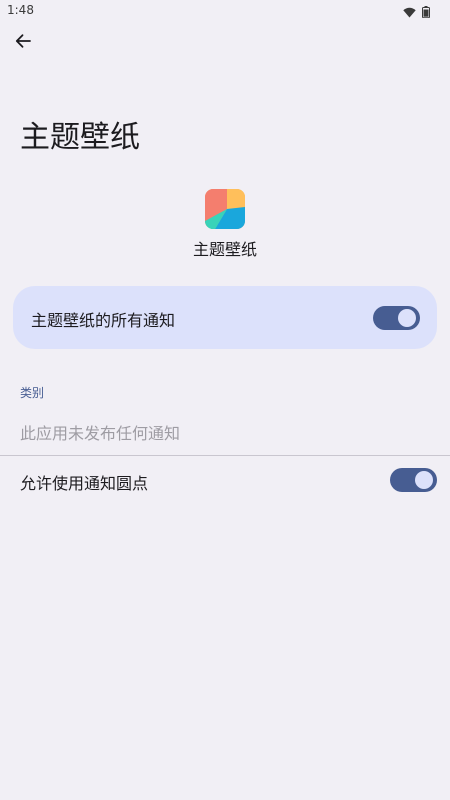 This screenshot has width=450, height=800. Describe the element at coordinates (426, 12) in the screenshot. I see `battery-icon` at that location.